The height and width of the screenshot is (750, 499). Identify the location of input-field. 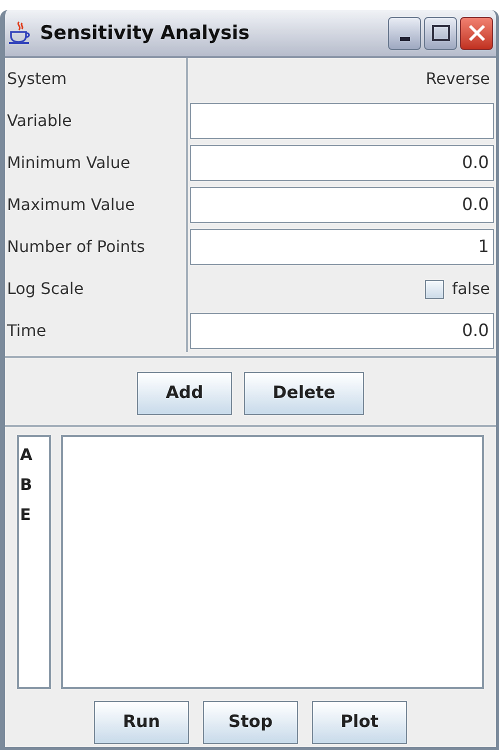
(342, 121).